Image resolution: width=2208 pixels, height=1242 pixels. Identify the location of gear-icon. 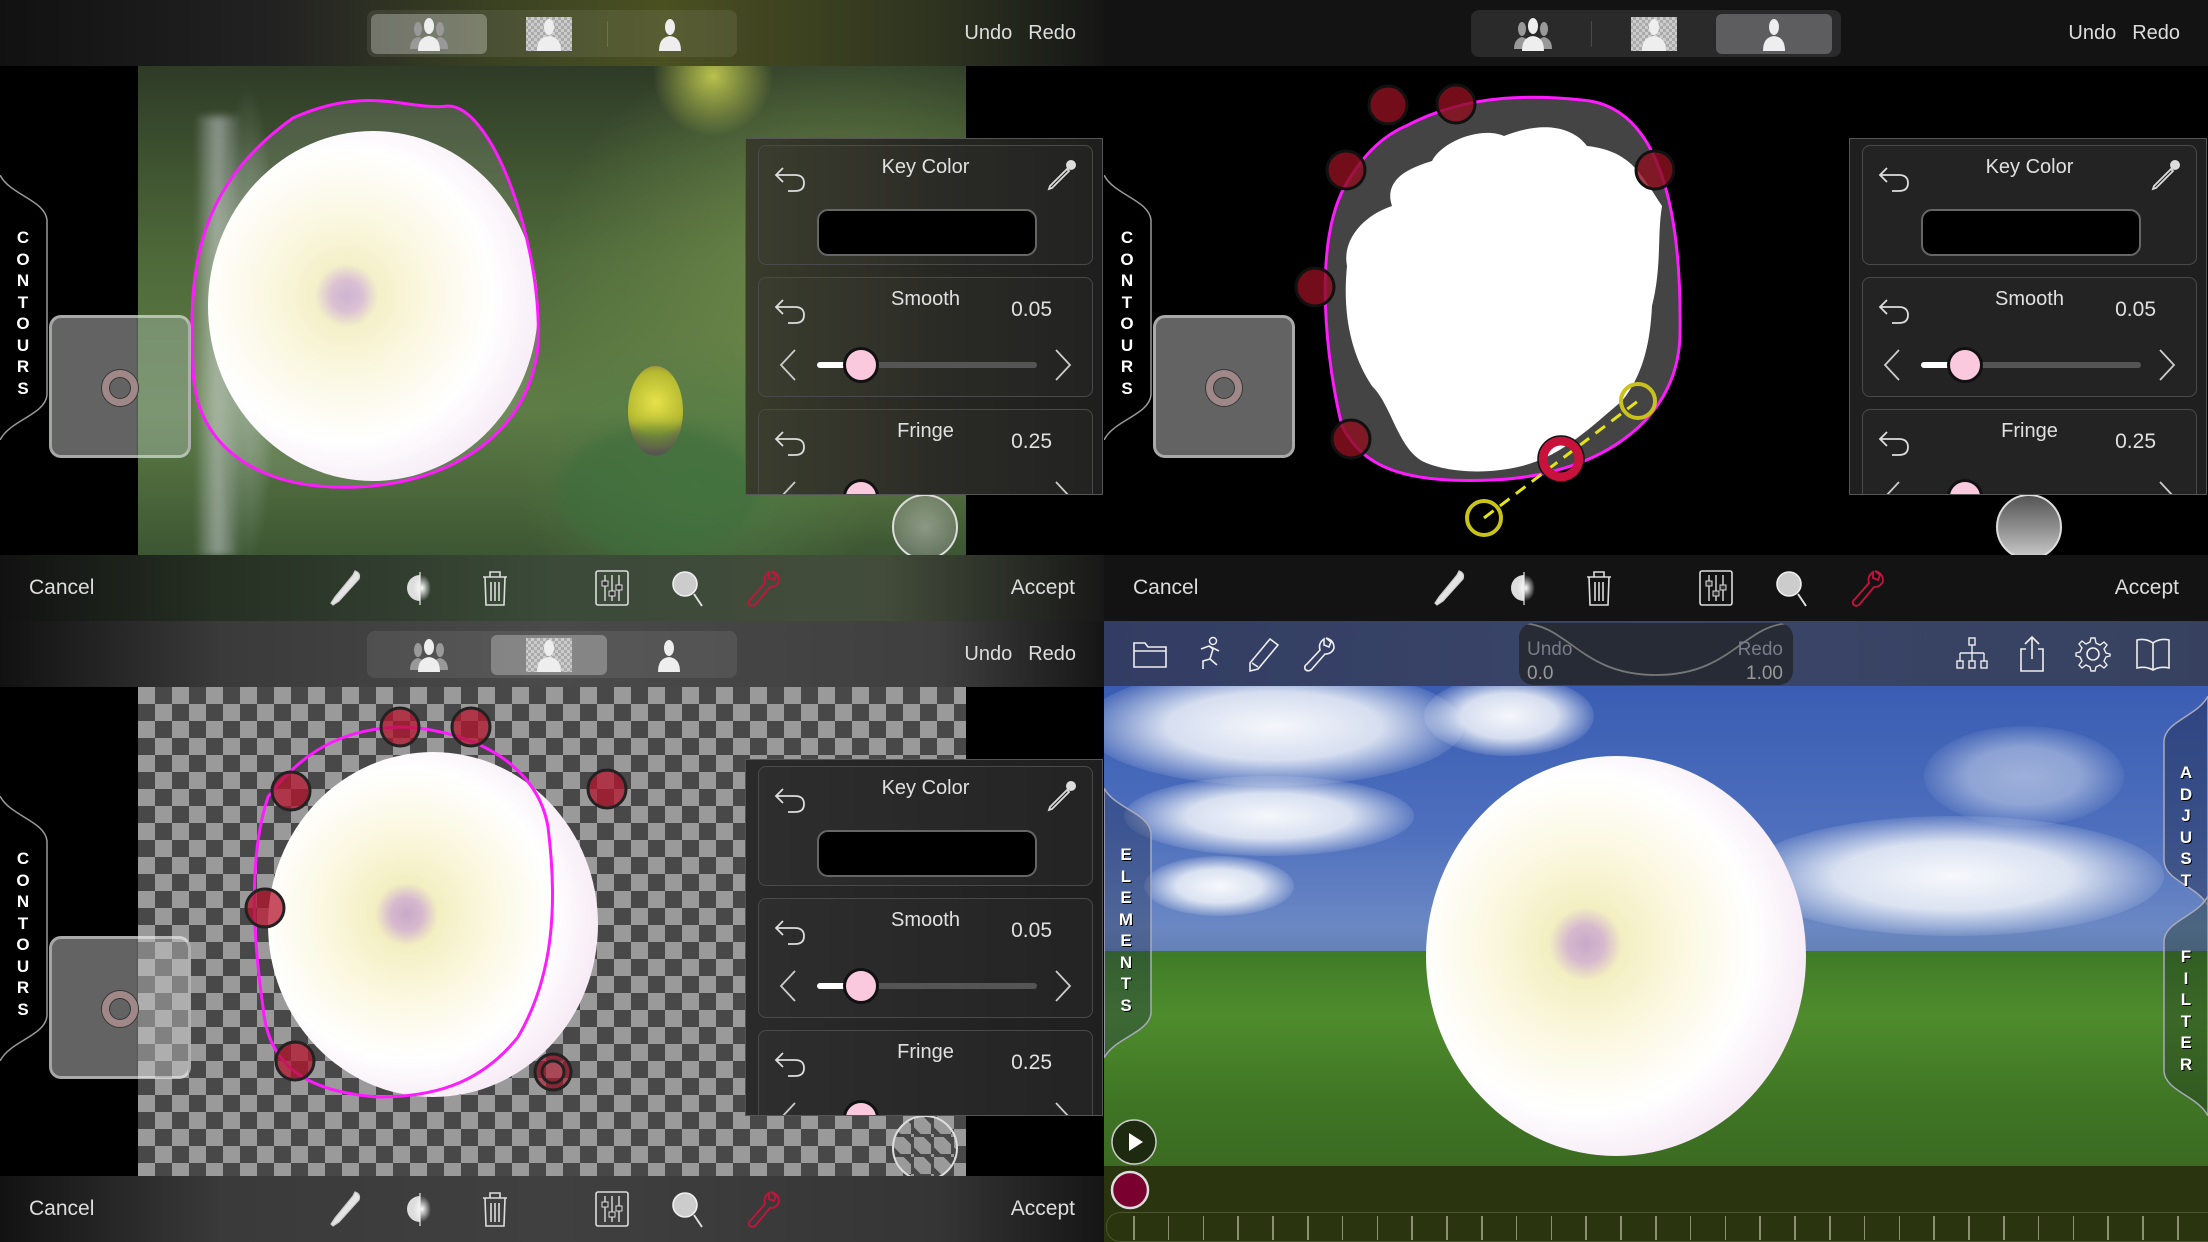
(2093, 654).